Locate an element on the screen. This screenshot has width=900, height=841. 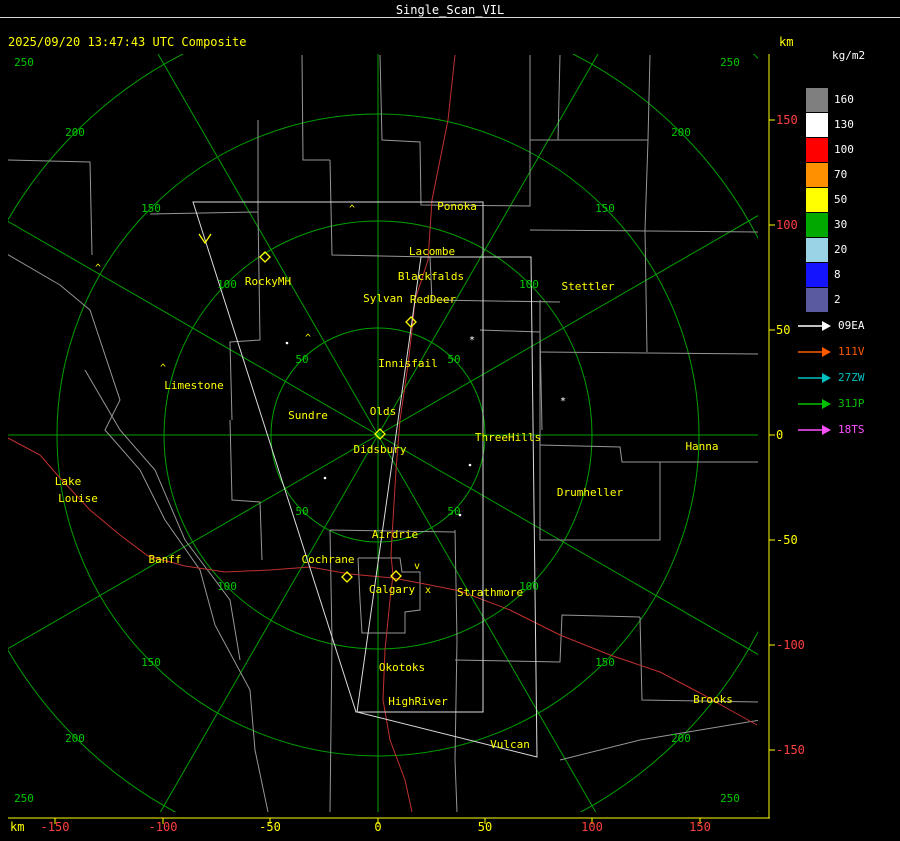
colorbar-value: 30 is located at coordinates (841, 224).